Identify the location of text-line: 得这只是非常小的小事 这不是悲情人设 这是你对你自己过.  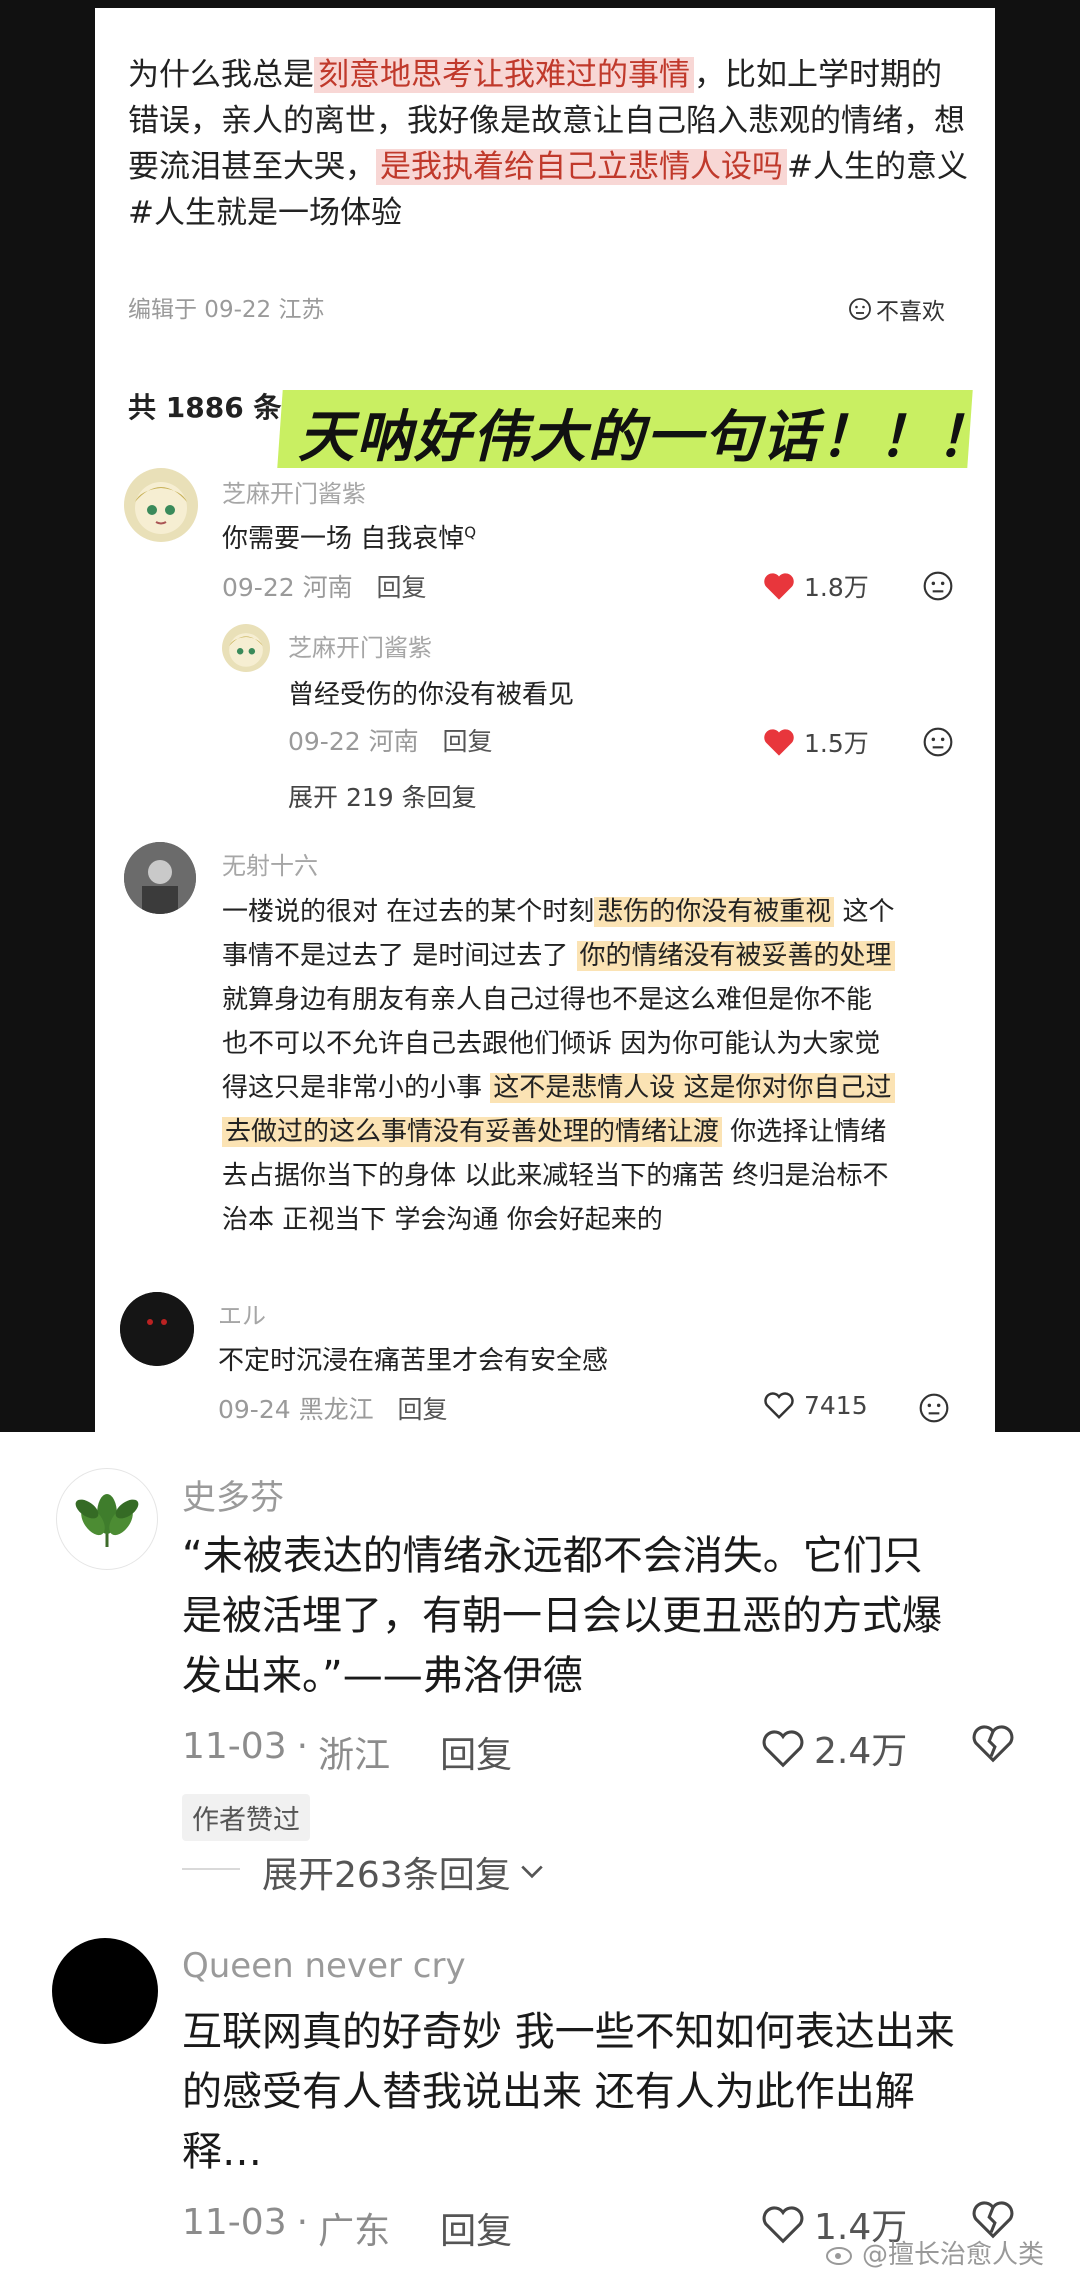
(592, 1088).